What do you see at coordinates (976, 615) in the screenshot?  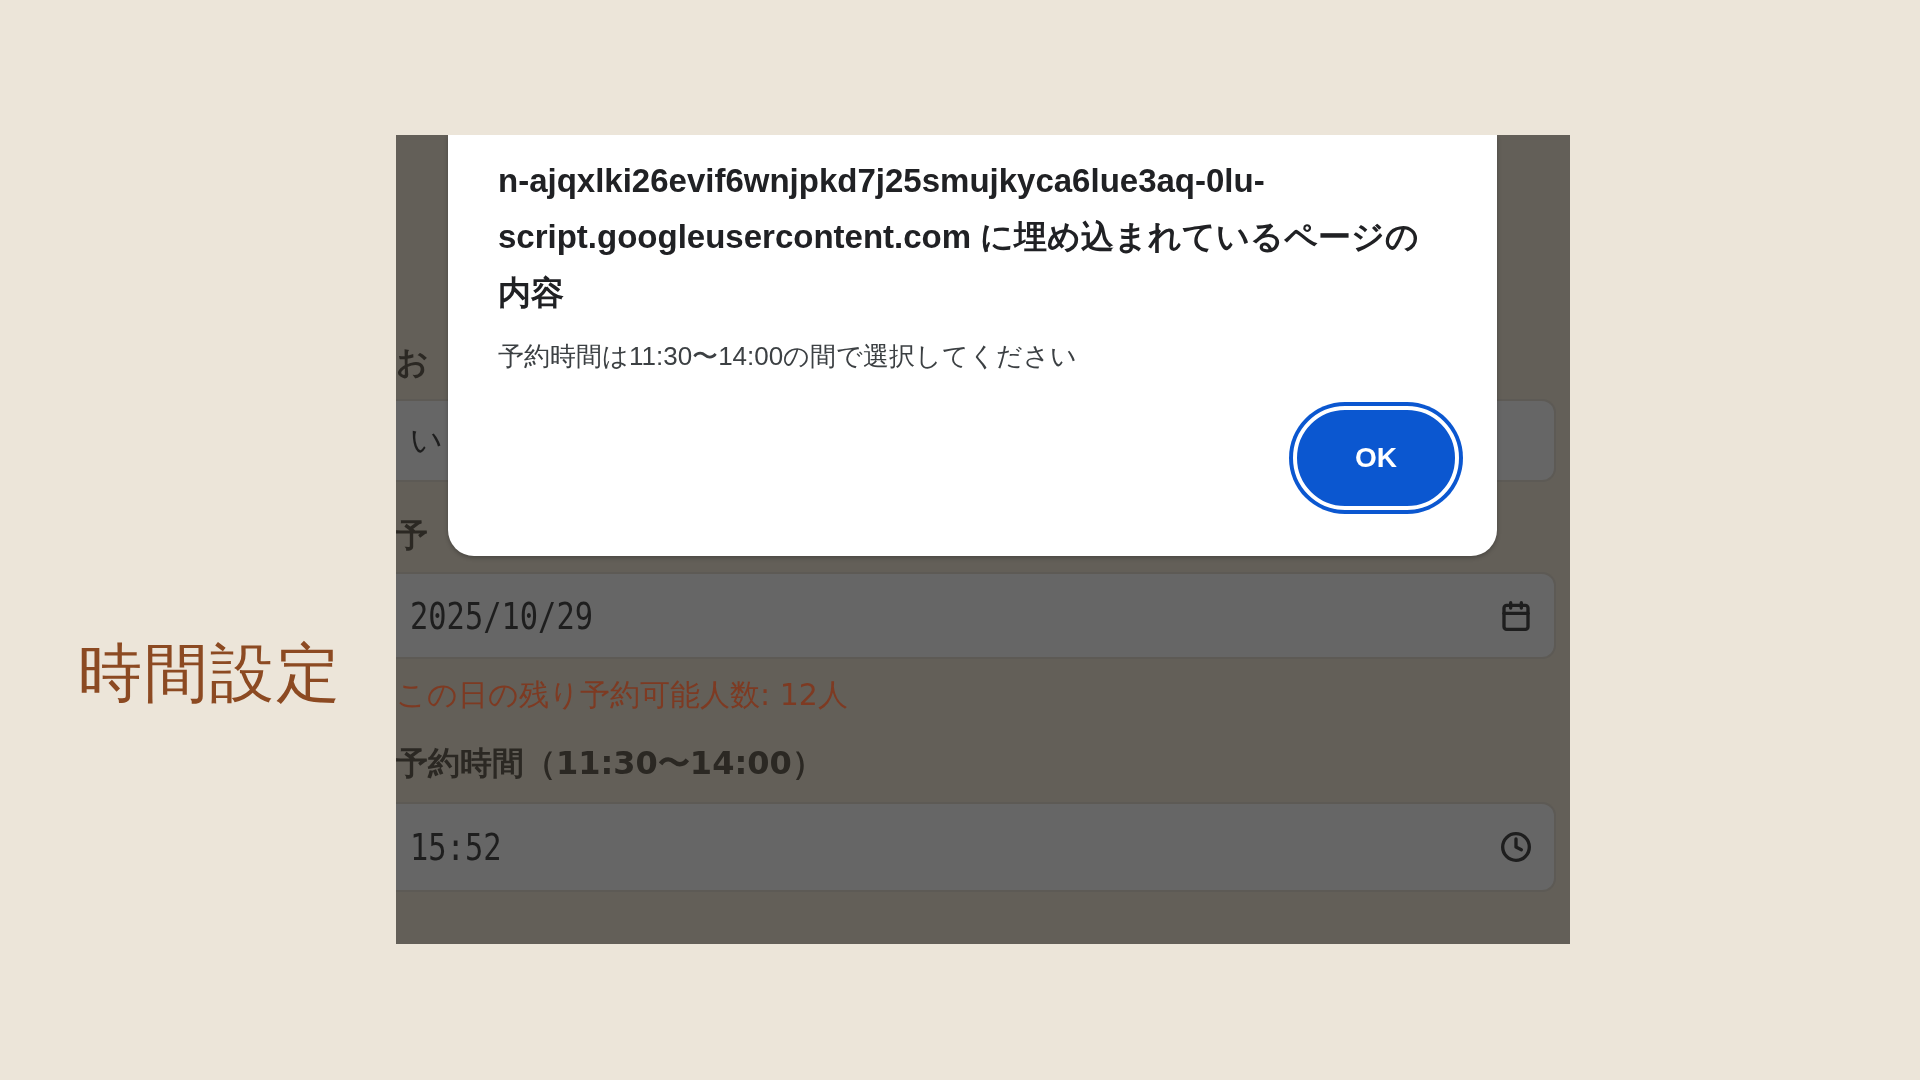 I see `date-field: 2025/10/29` at bounding box center [976, 615].